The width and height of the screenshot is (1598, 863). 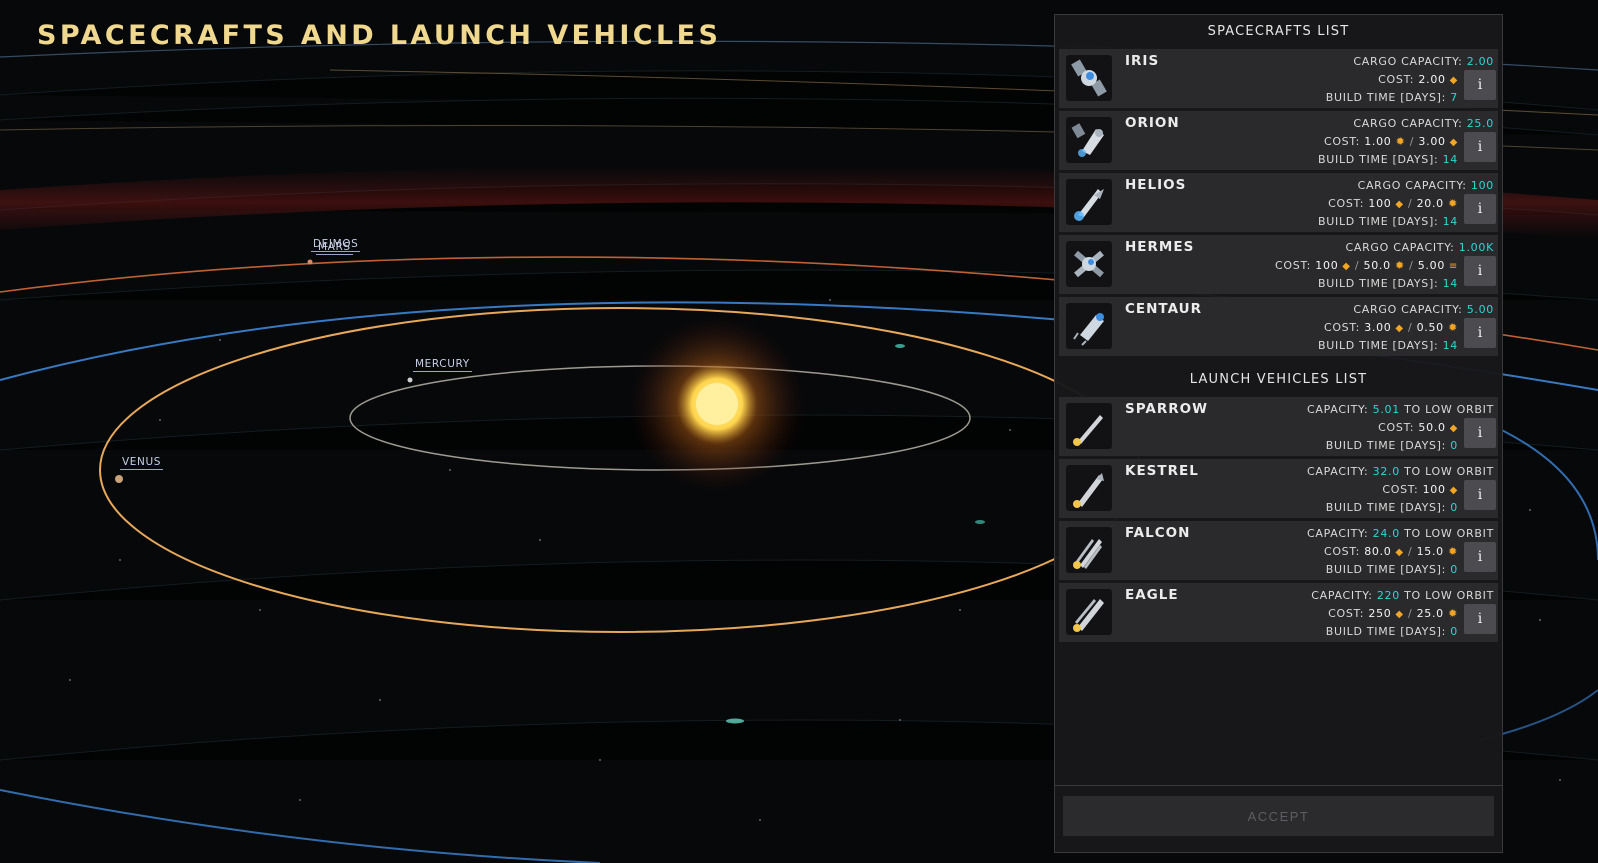 What do you see at coordinates (1384, 248) in the screenshot?
I see `capacity-line: CARGO CAPACITY: 1.00K` at bounding box center [1384, 248].